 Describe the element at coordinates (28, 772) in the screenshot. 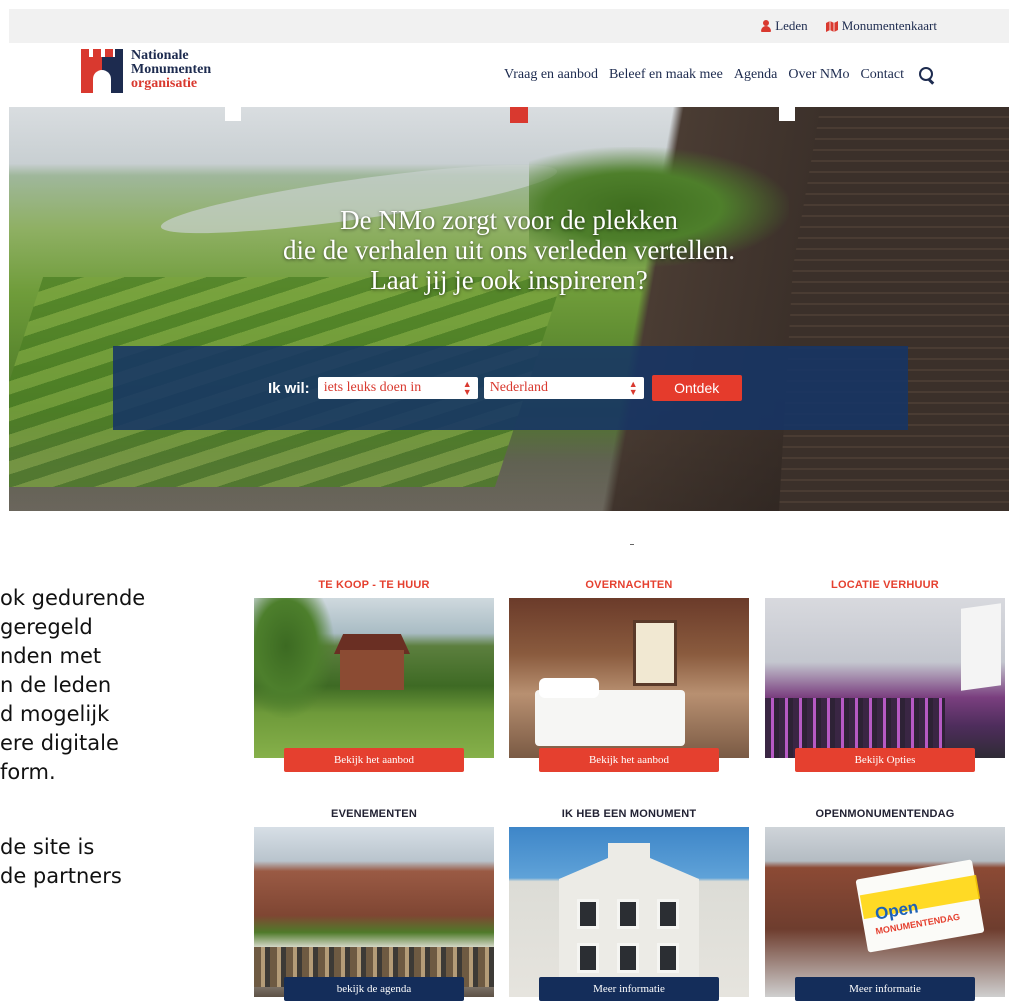

I see `side-line: form.` at that location.